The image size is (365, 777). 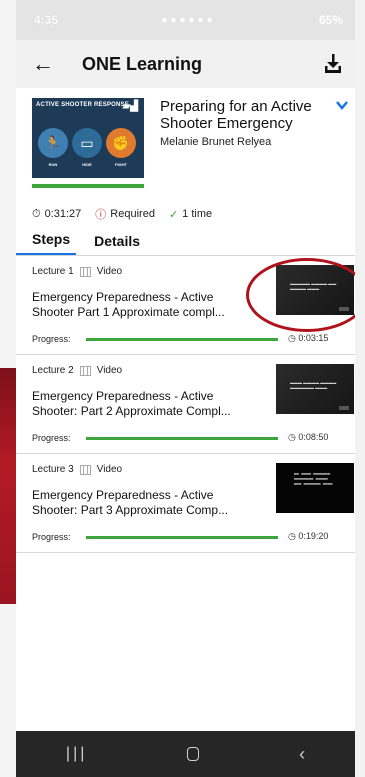 I want to click on app-bar: ← ONE Learning, so click(x=185, y=64).